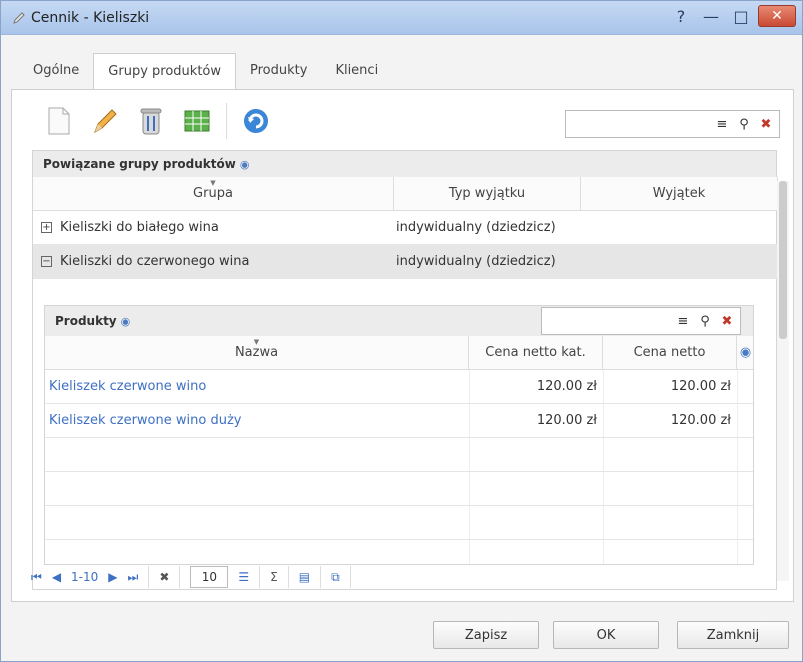  Describe the element at coordinates (36, 577) in the screenshot. I see `first-page-icon: ⏮` at that location.